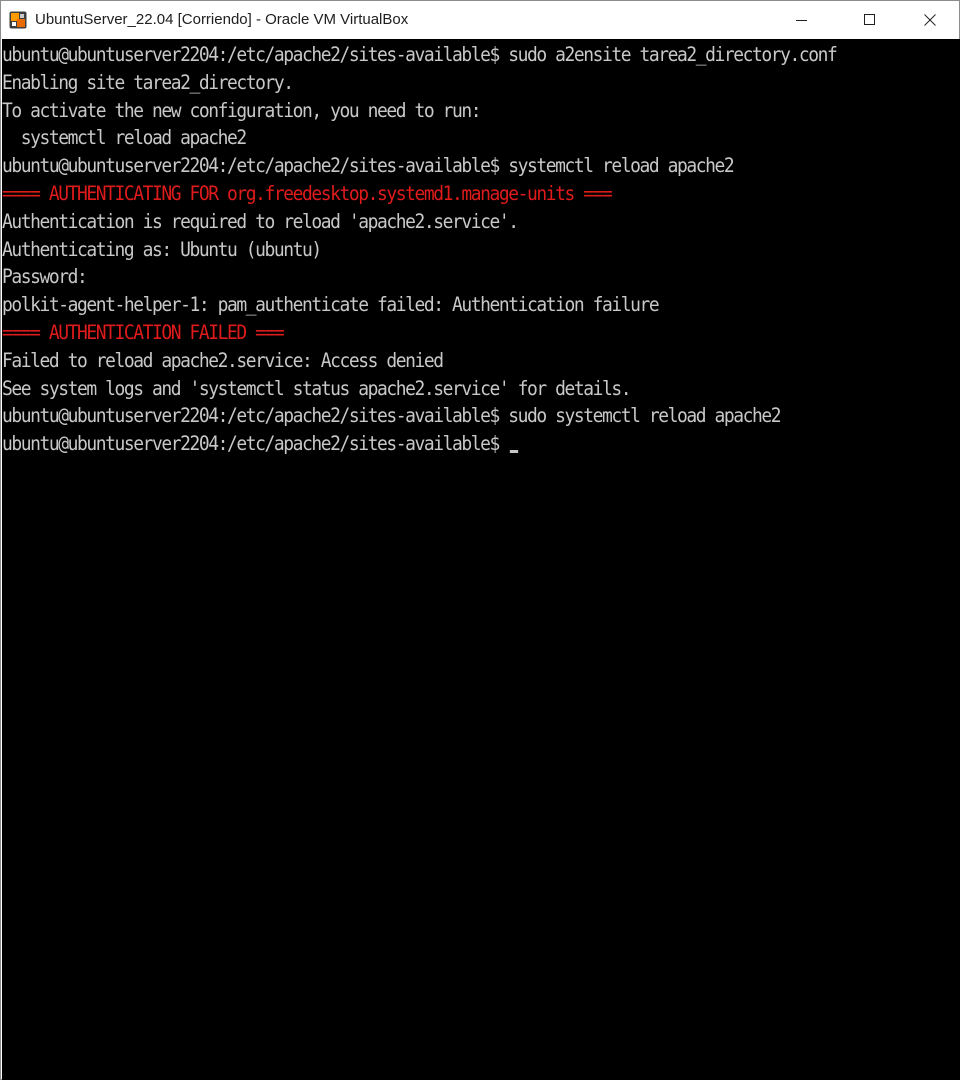  I want to click on close-button, so click(930, 20).